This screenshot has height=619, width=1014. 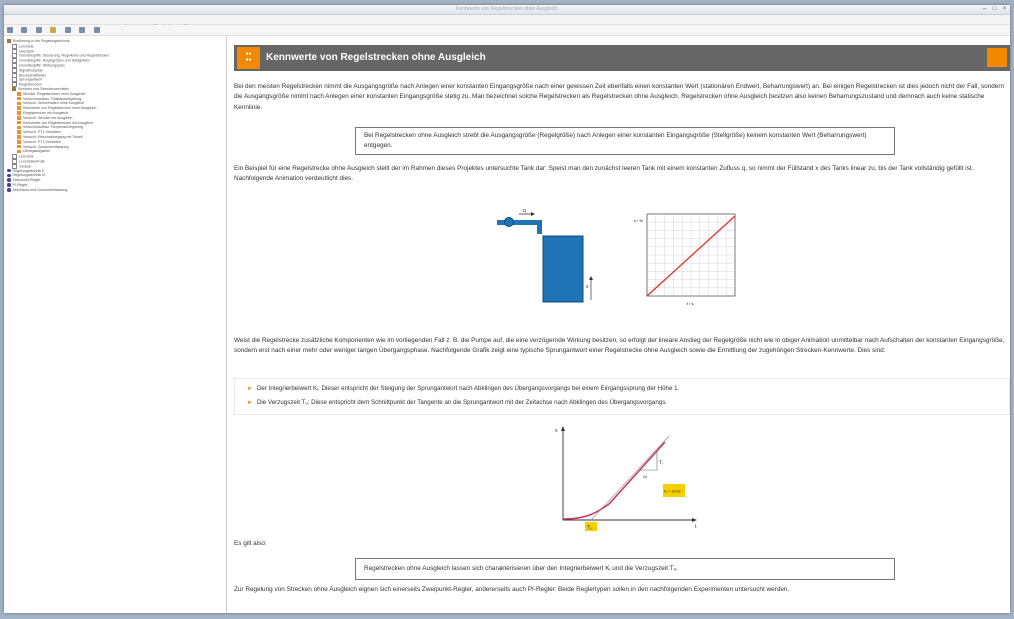 I want to click on flow-label: q, so click(x=524, y=211).